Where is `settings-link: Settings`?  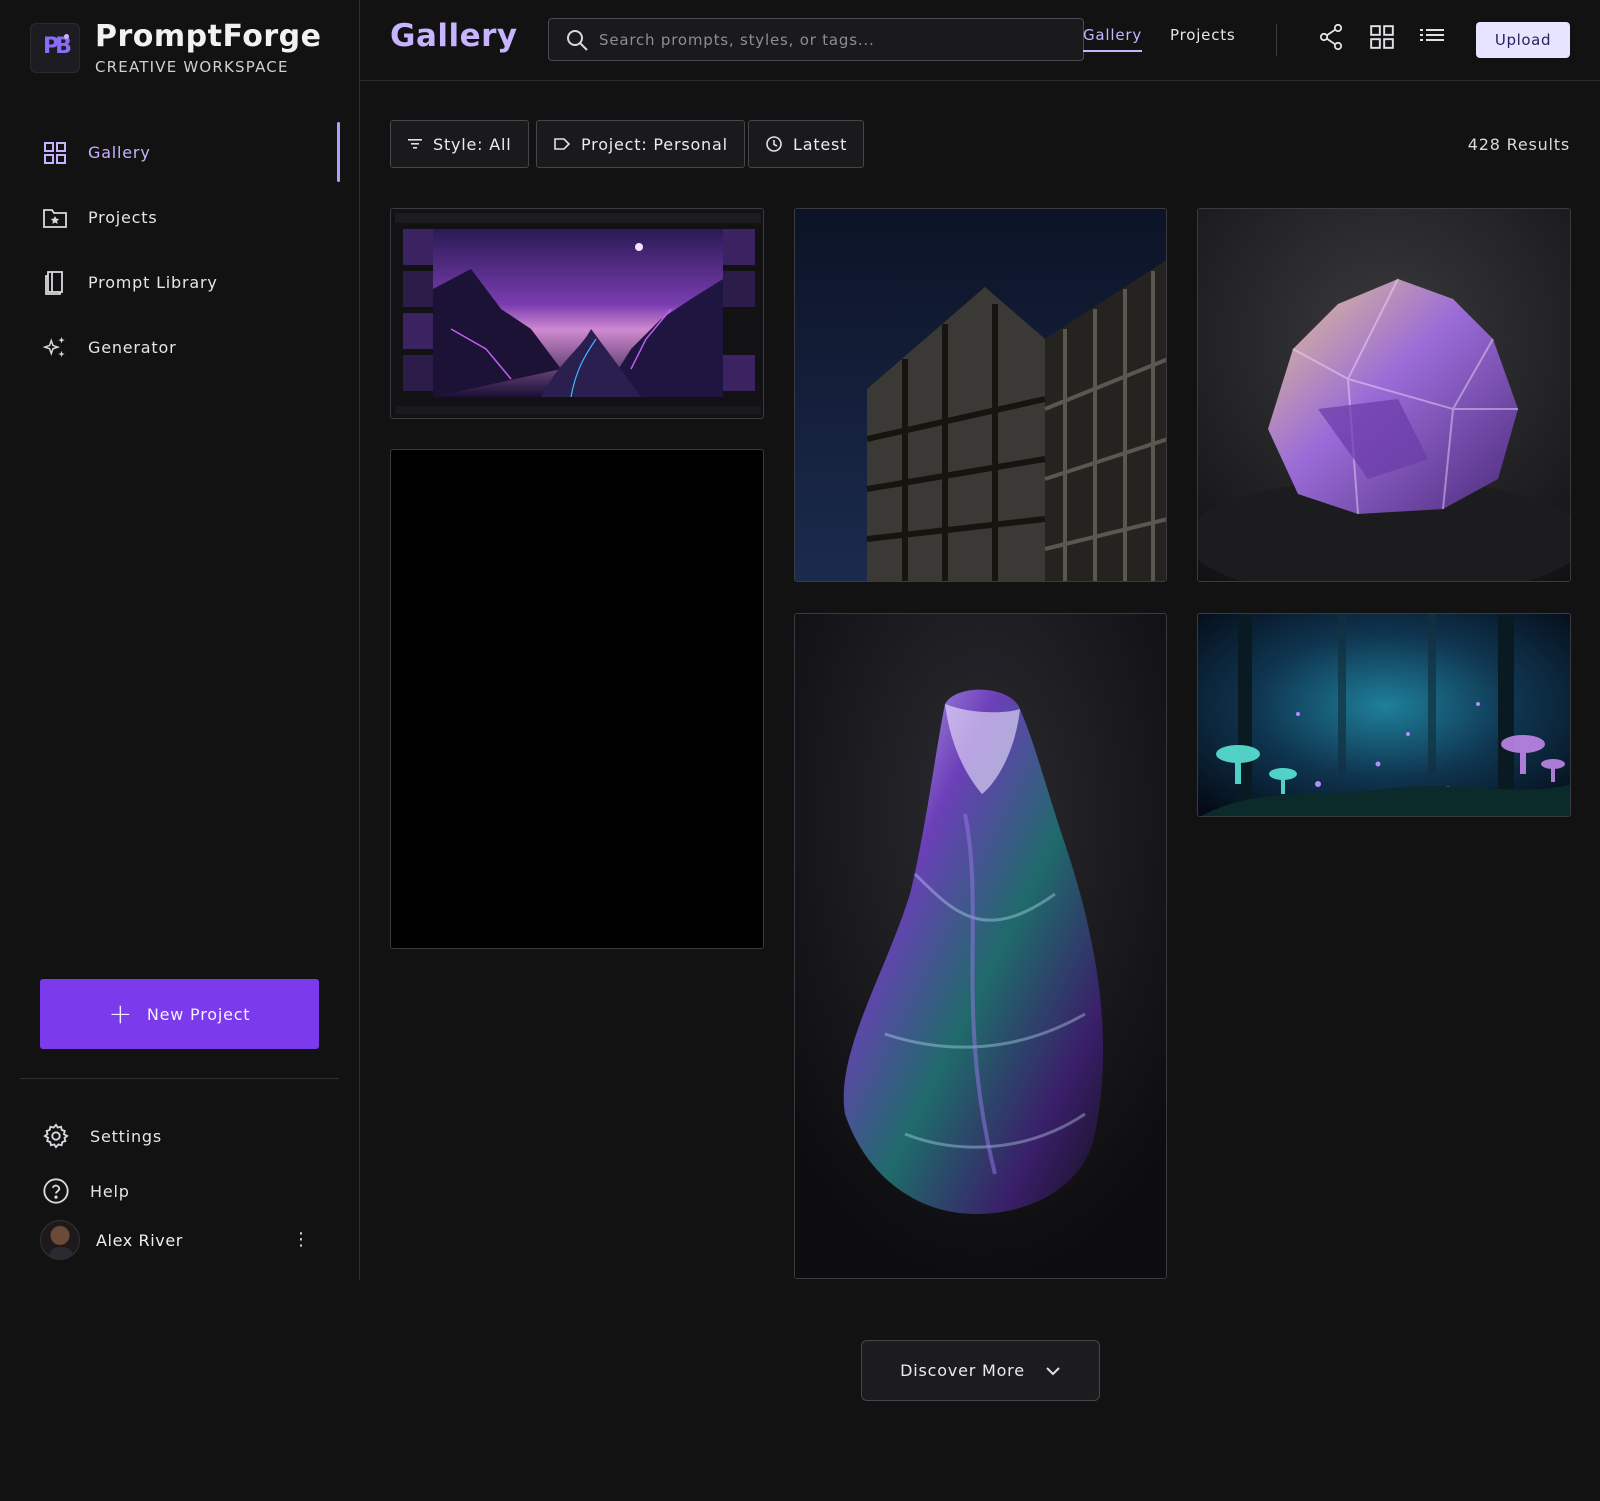 settings-link: Settings is located at coordinates (102, 1136).